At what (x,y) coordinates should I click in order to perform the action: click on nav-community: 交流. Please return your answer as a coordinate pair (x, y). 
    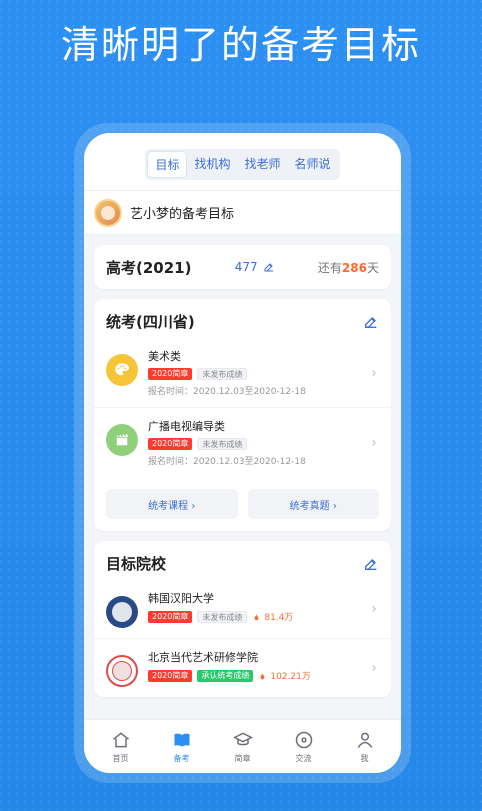
    Looking at the image, I should click on (304, 747).